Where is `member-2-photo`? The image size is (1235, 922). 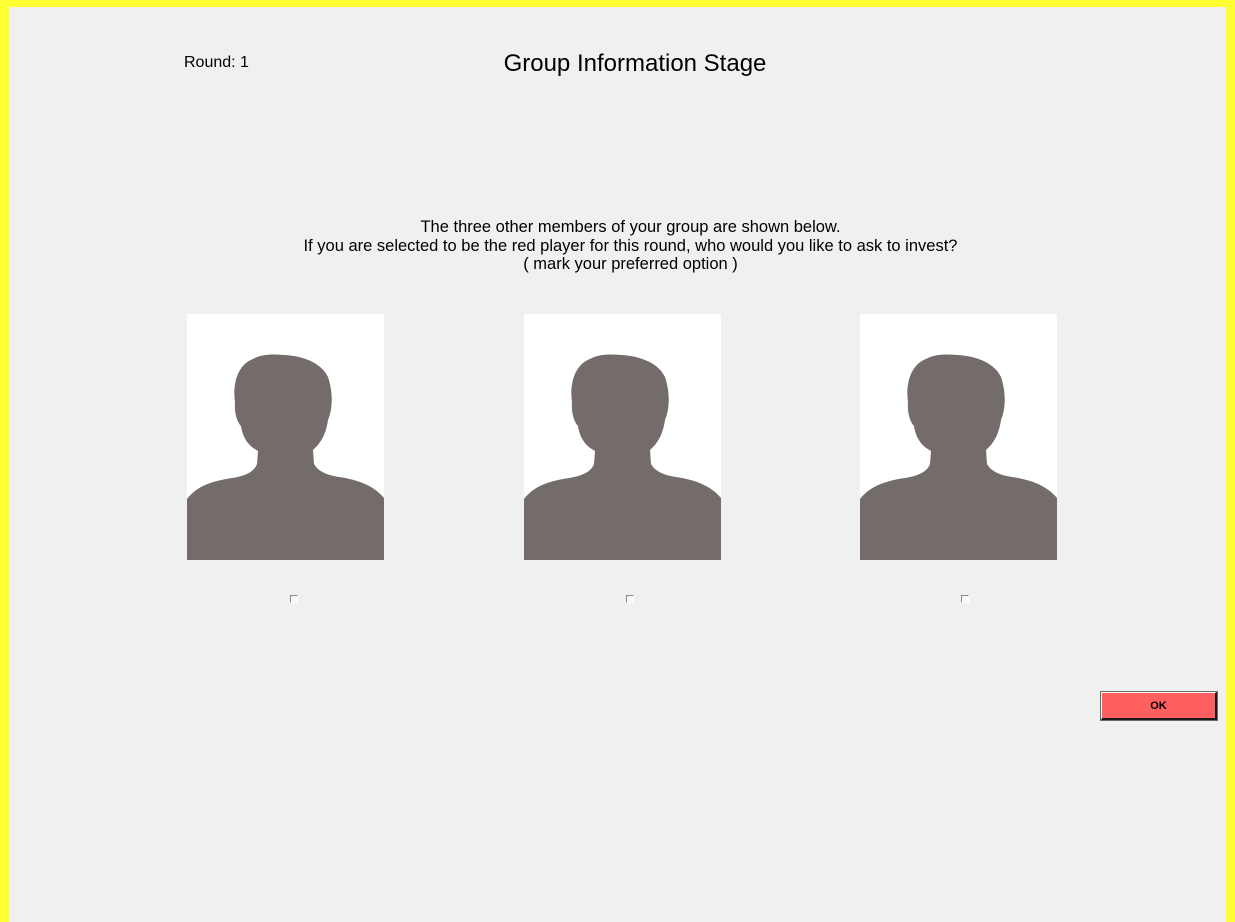 member-2-photo is located at coordinates (622, 437).